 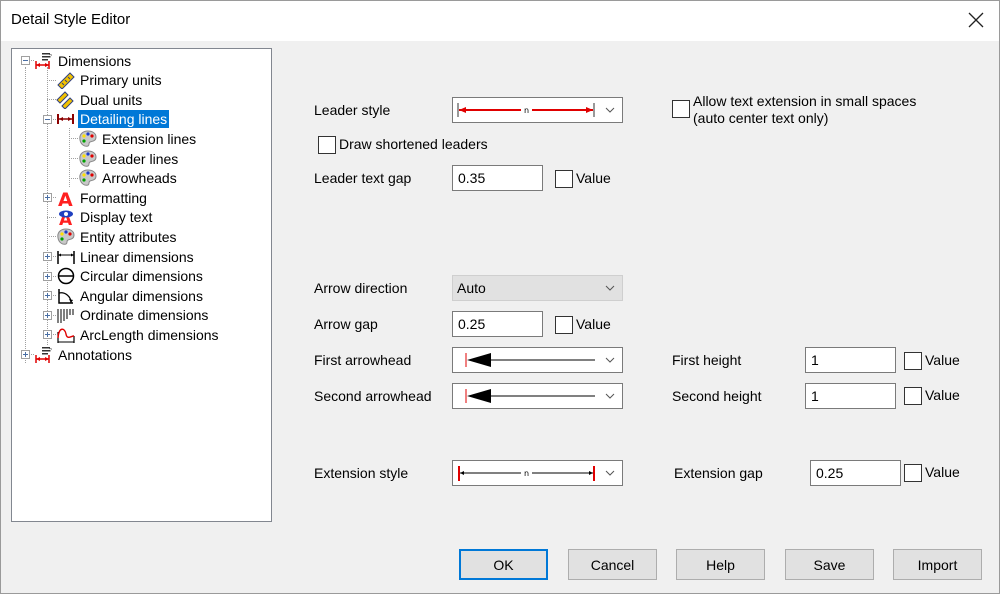 What do you see at coordinates (500, 20) in the screenshot?
I see `title-bar: Detail Style Editor` at bounding box center [500, 20].